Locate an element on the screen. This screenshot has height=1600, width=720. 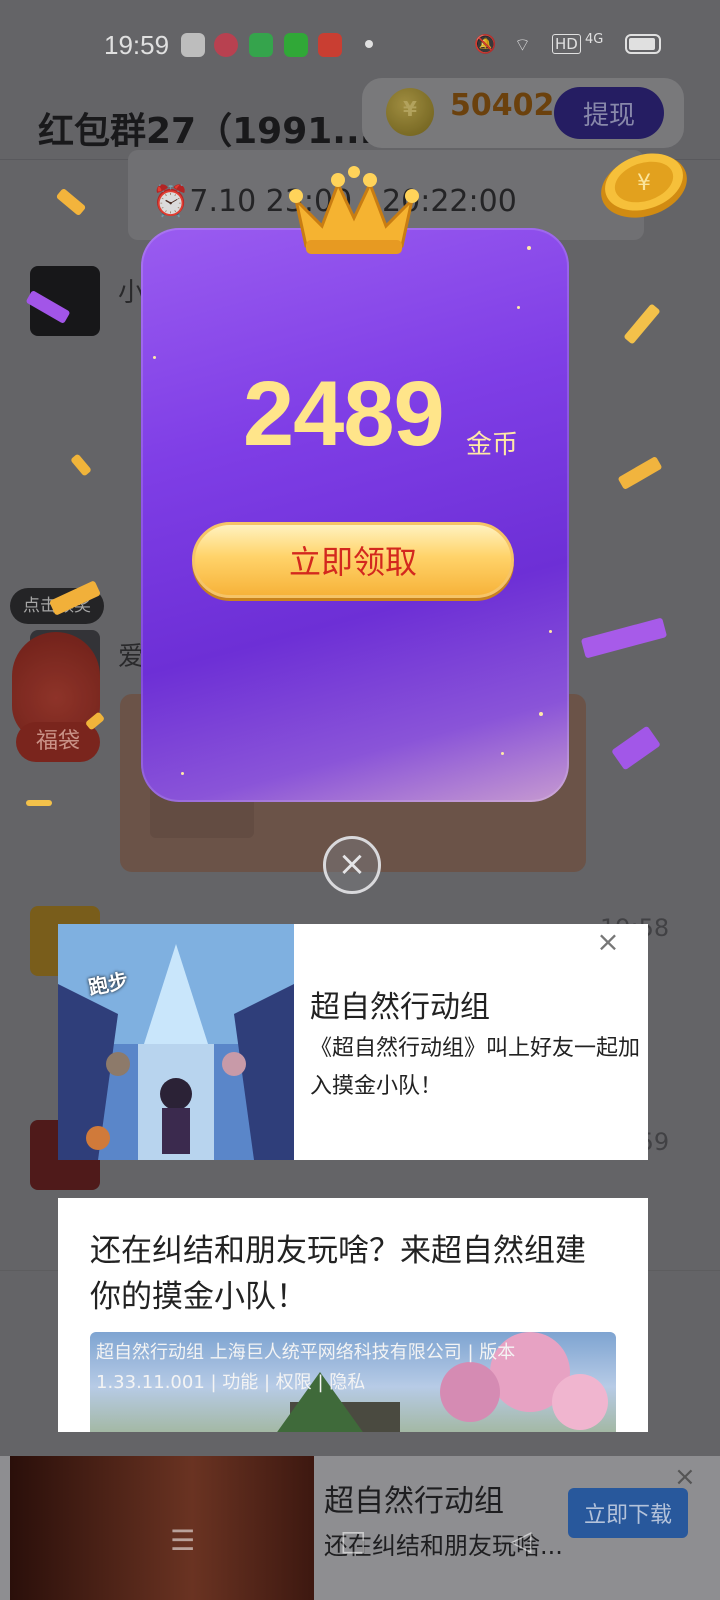
ad-card-small: 跑步 超自然行动组 《超自然行动组》叫上好友一起加入摸金小队！ × is located at coordinates (353, 1042).